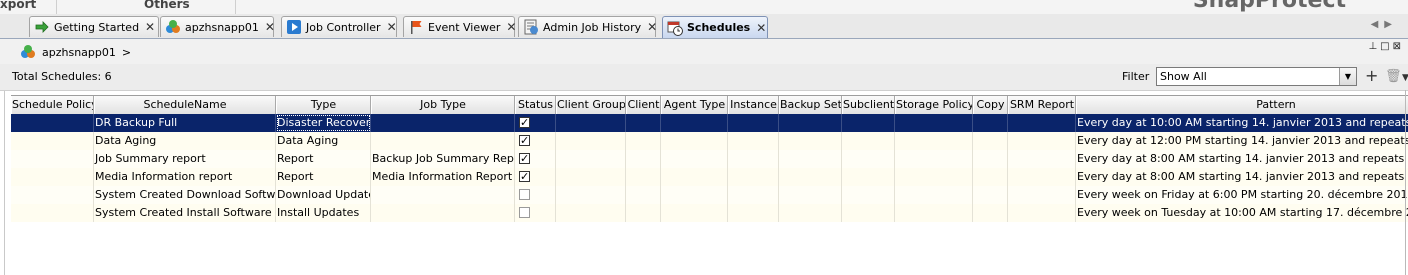 The height and width of the screenshot is (275, 1408). Describe the element at coordinates (704, 52) in the screenshot. I see `breadcrumb-bar: apzhsnapp01 > ⊥□⊠` at that location.